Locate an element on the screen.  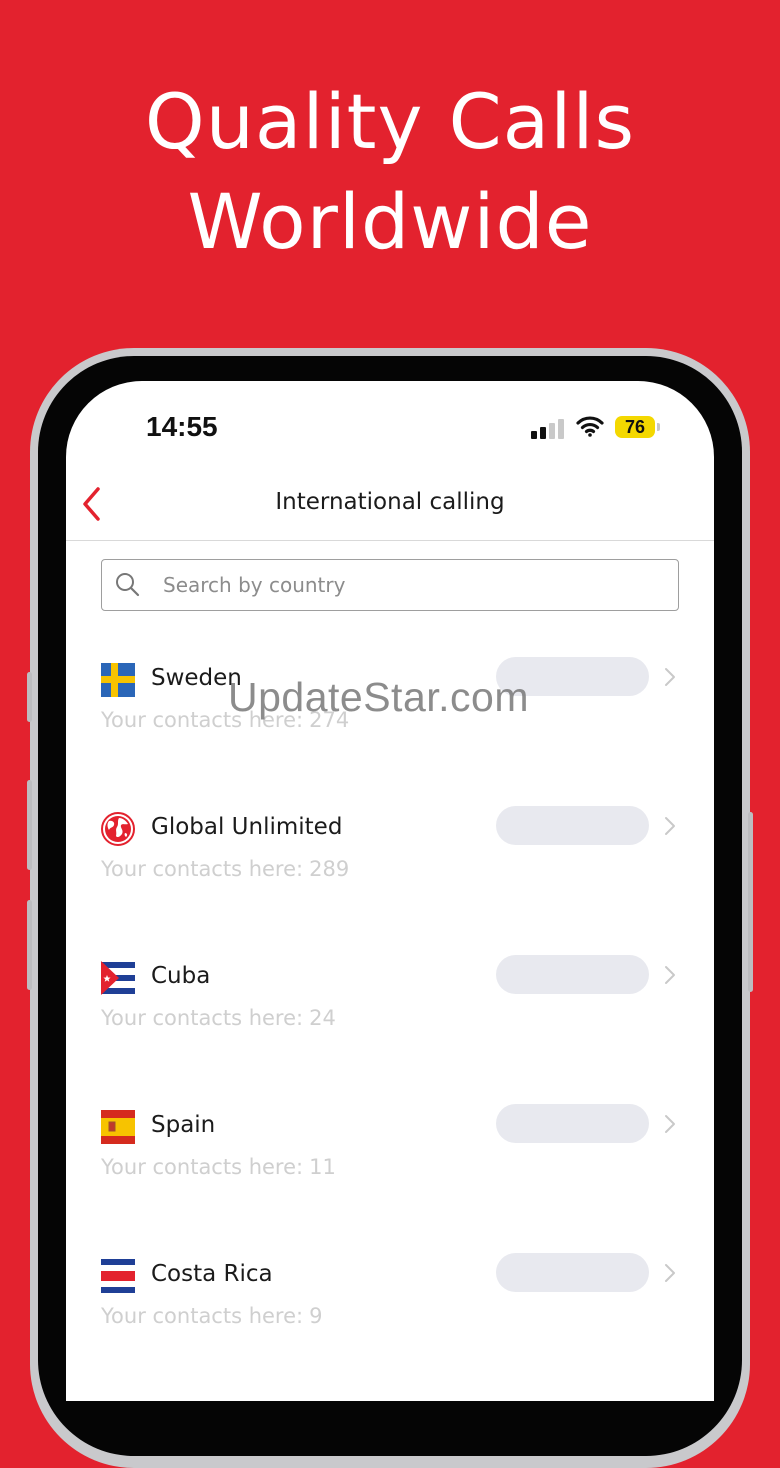
battery-tip is located at coordinates (658, 427).